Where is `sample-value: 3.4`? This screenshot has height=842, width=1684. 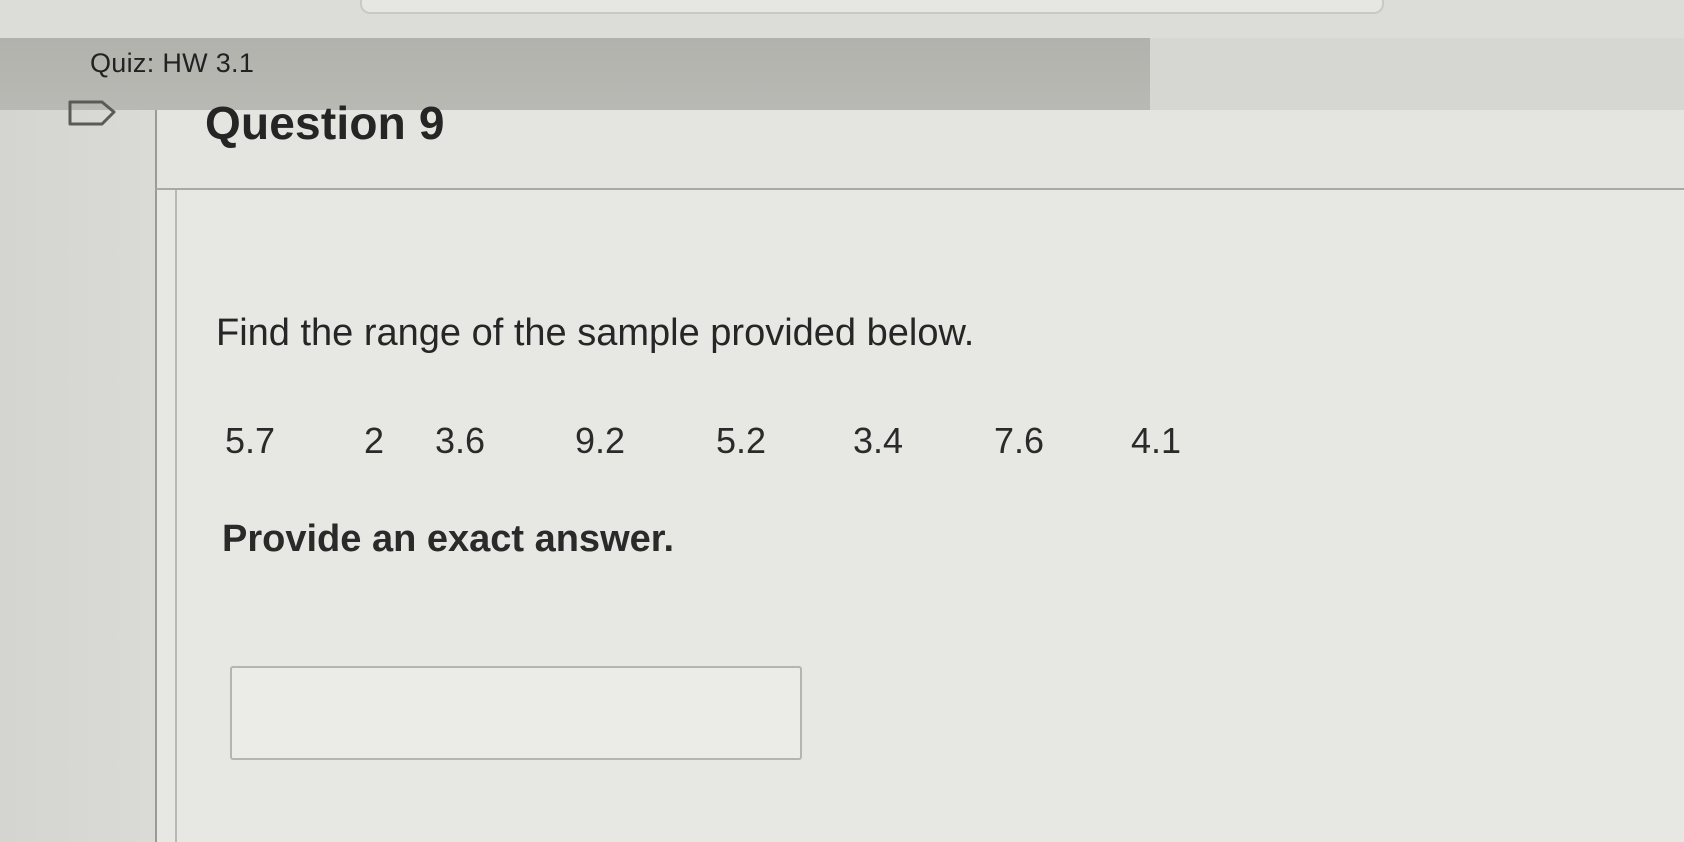 sample-value: 3.4 is located at coordinates (878, 440).